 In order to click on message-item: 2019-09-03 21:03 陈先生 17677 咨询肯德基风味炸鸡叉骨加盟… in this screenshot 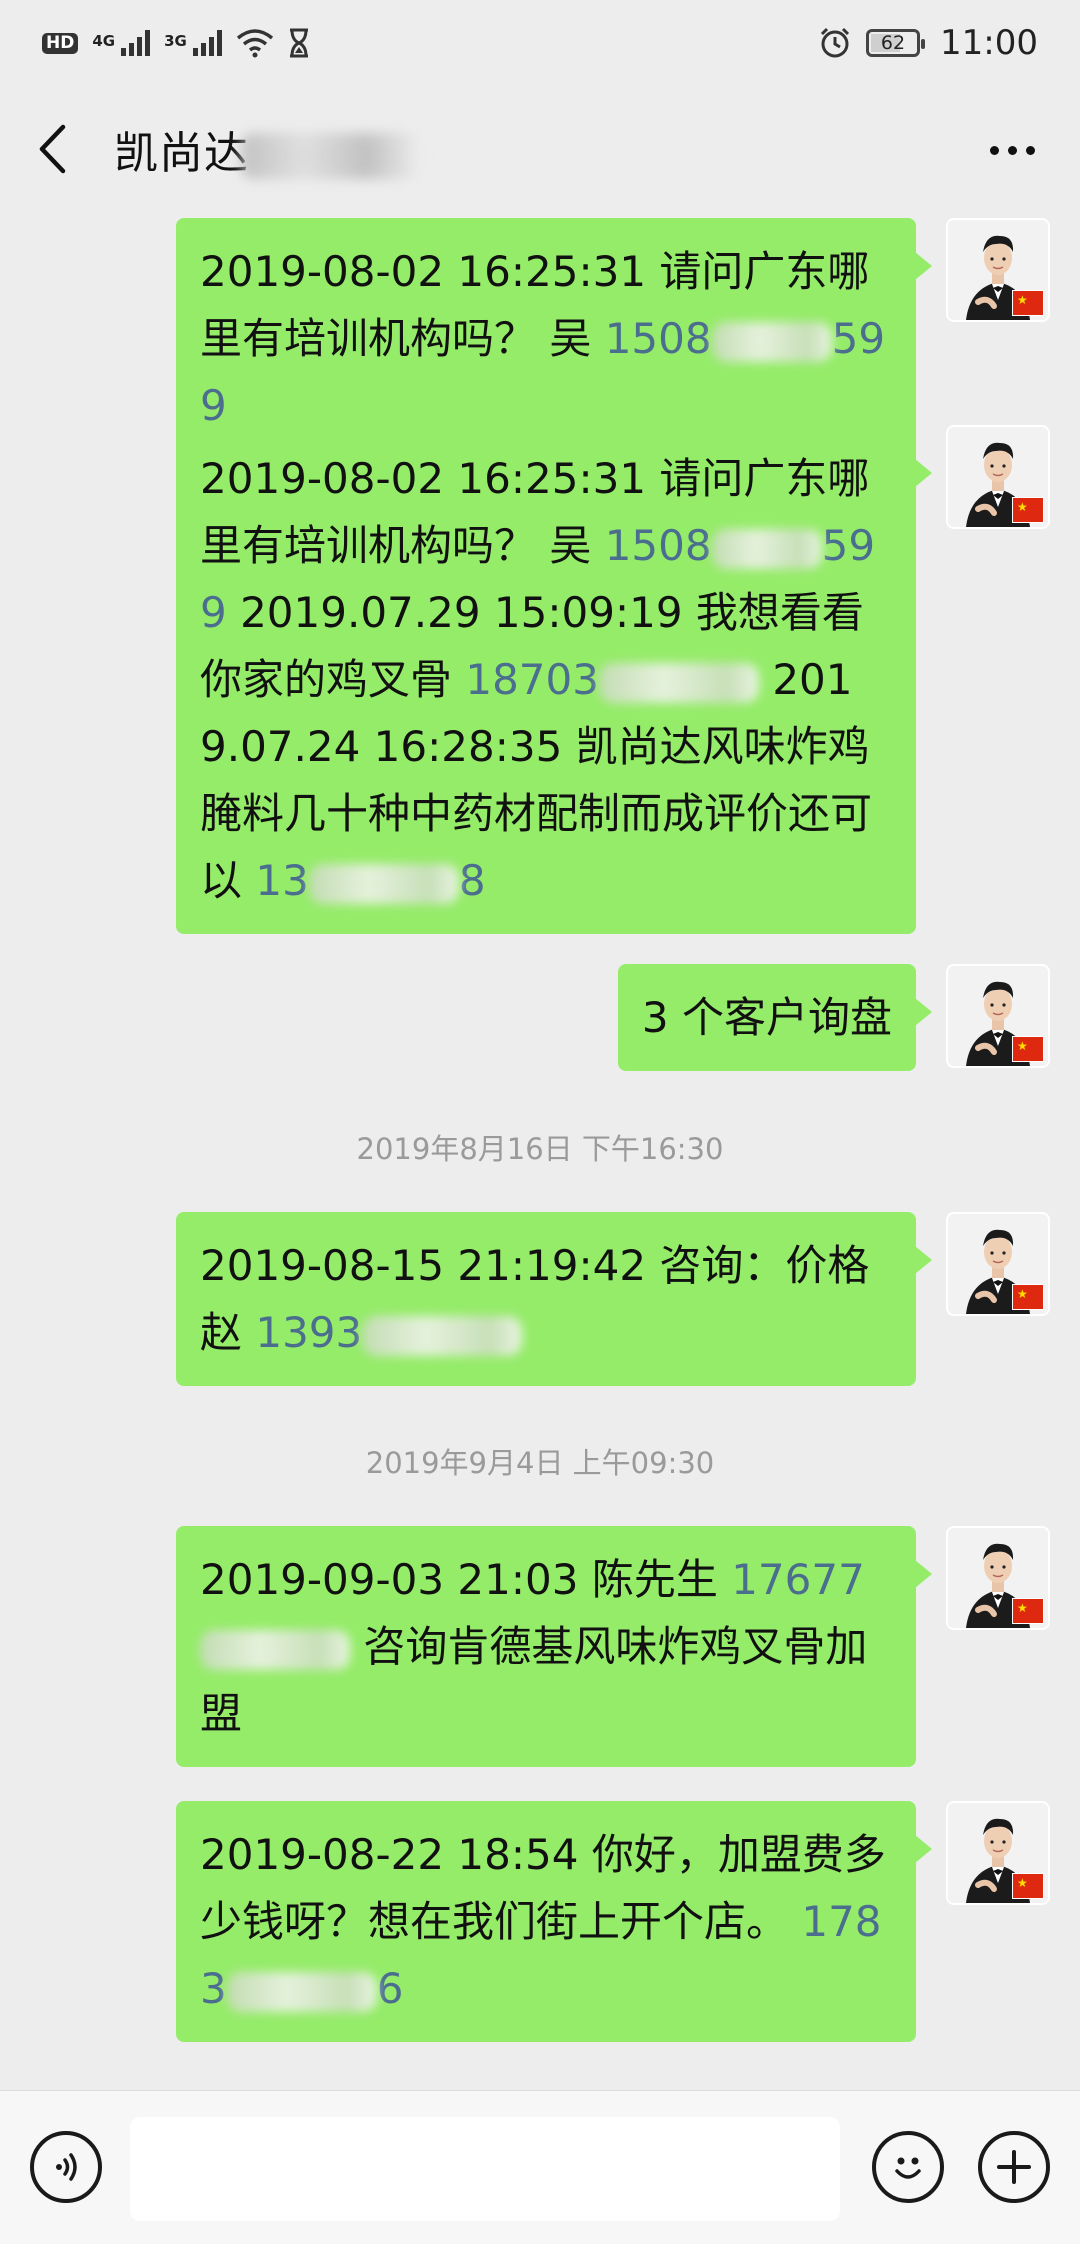, I will do `click(613, 1646)`.